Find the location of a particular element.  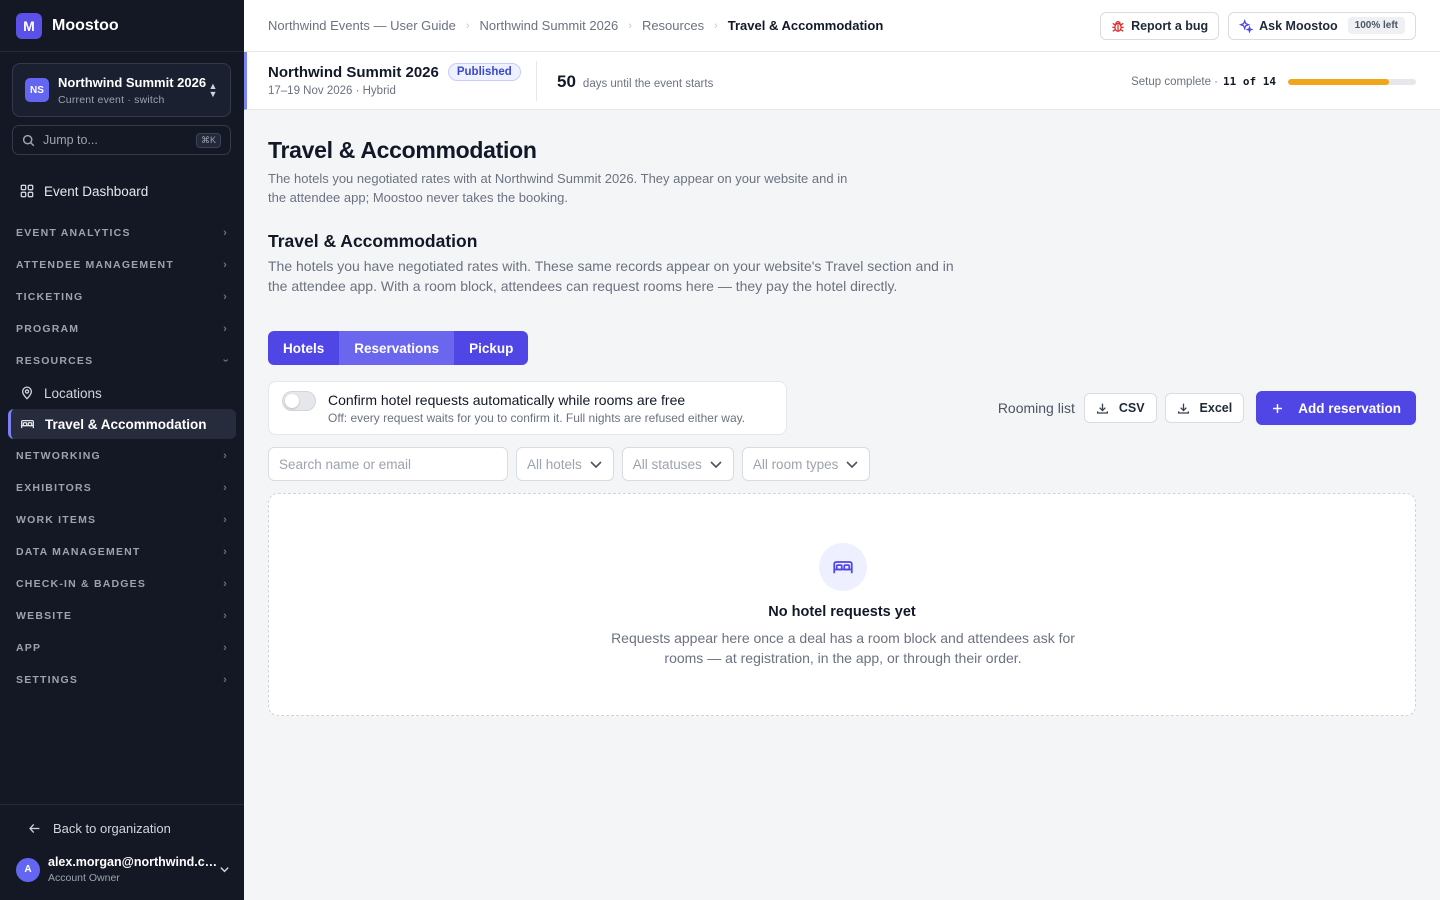

jump-shortcut: ⌘K is located at coordinates (208, 140).